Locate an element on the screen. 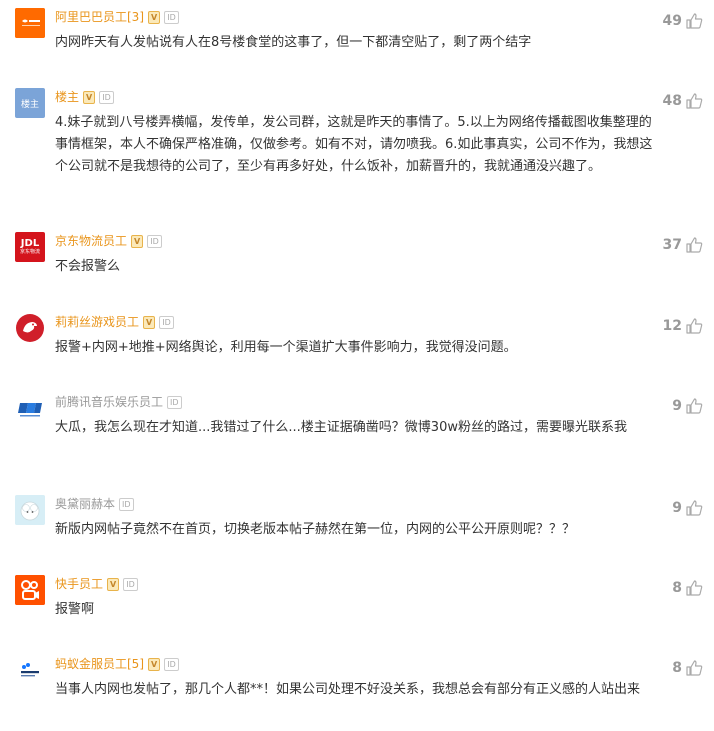 This screenshot has width=714, height=731. like-button: 49 is located at coordinates (683, 21).